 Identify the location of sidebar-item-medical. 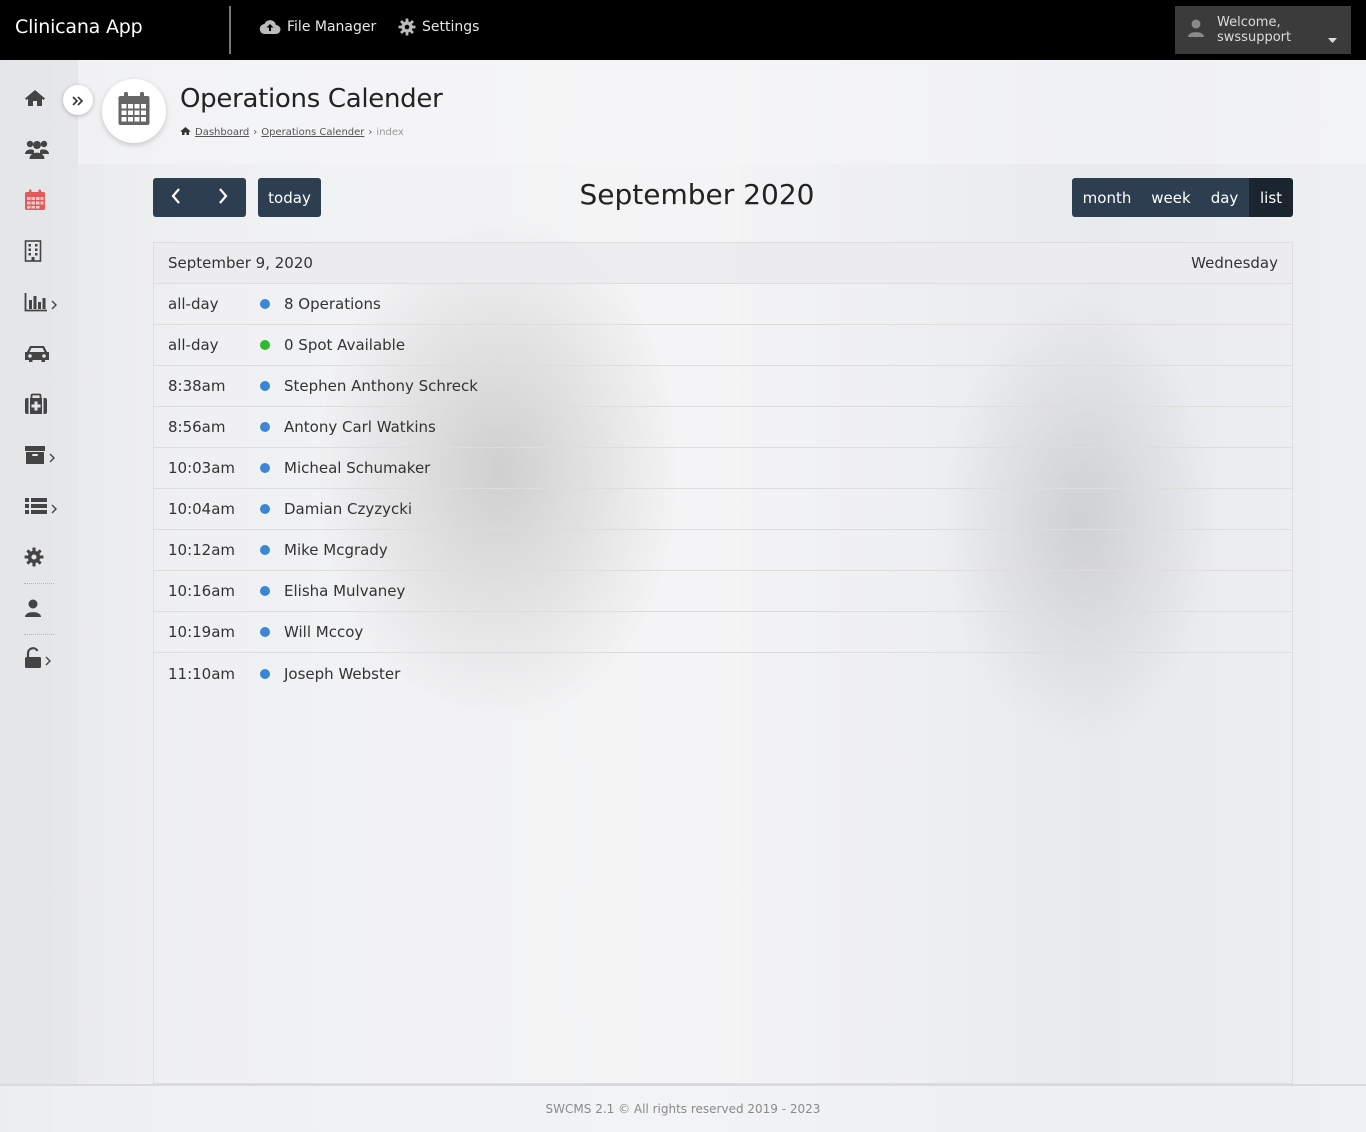
(47, 406).